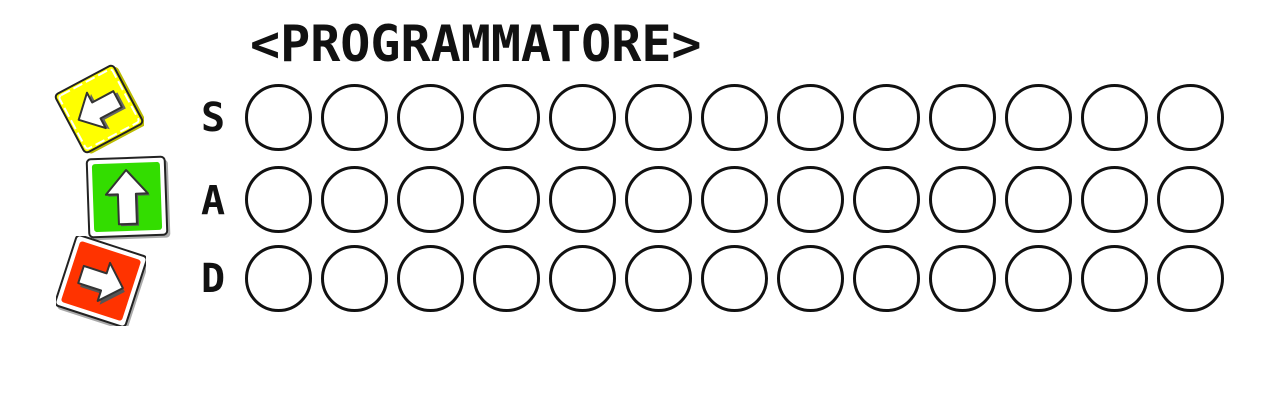 This screenshot has height=400, width=1275. I want to click on tile-a, so click(127, 197).